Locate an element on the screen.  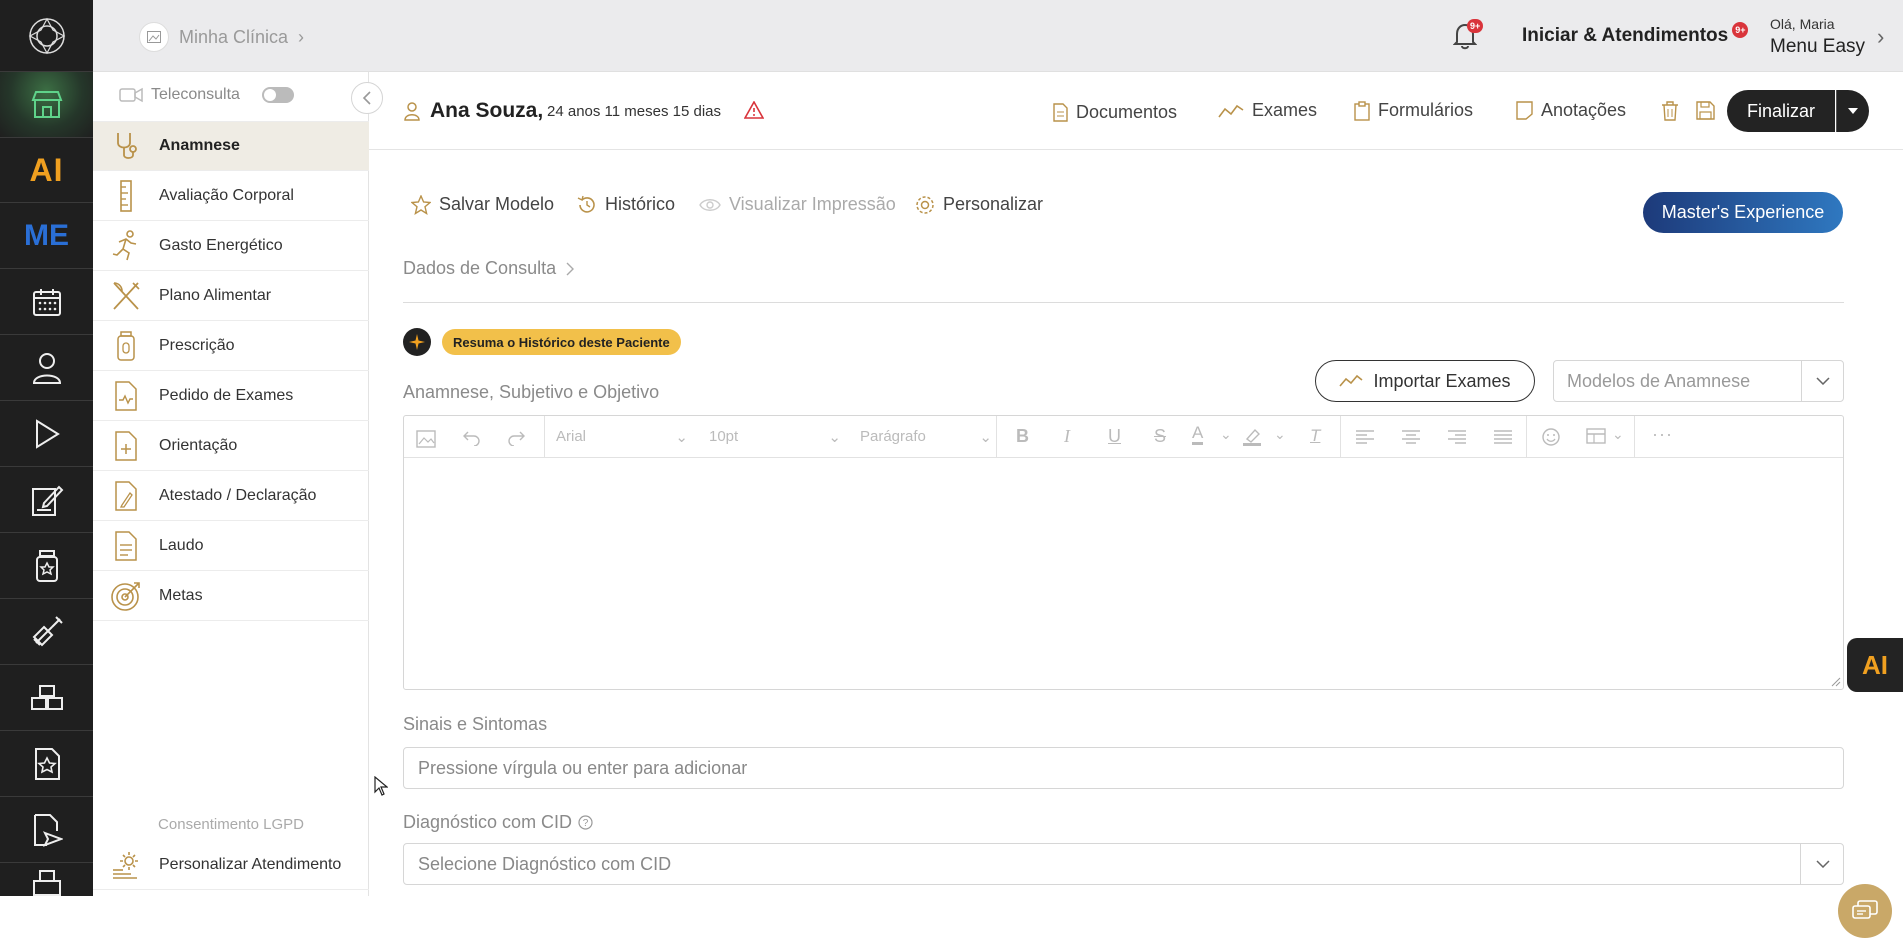
sidebar-item-label: Anamnese is located at coordinates (199, 145).